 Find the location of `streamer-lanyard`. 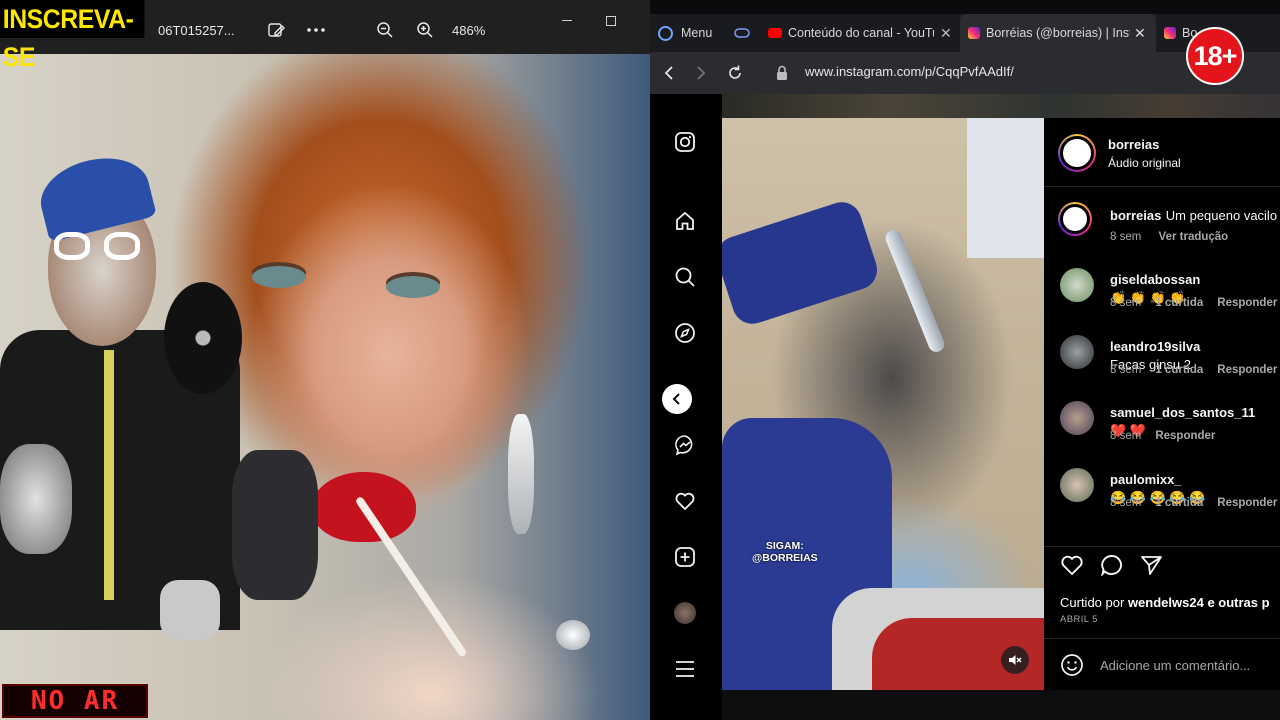

streamer-lanyard is located at coordinates (109, 475).